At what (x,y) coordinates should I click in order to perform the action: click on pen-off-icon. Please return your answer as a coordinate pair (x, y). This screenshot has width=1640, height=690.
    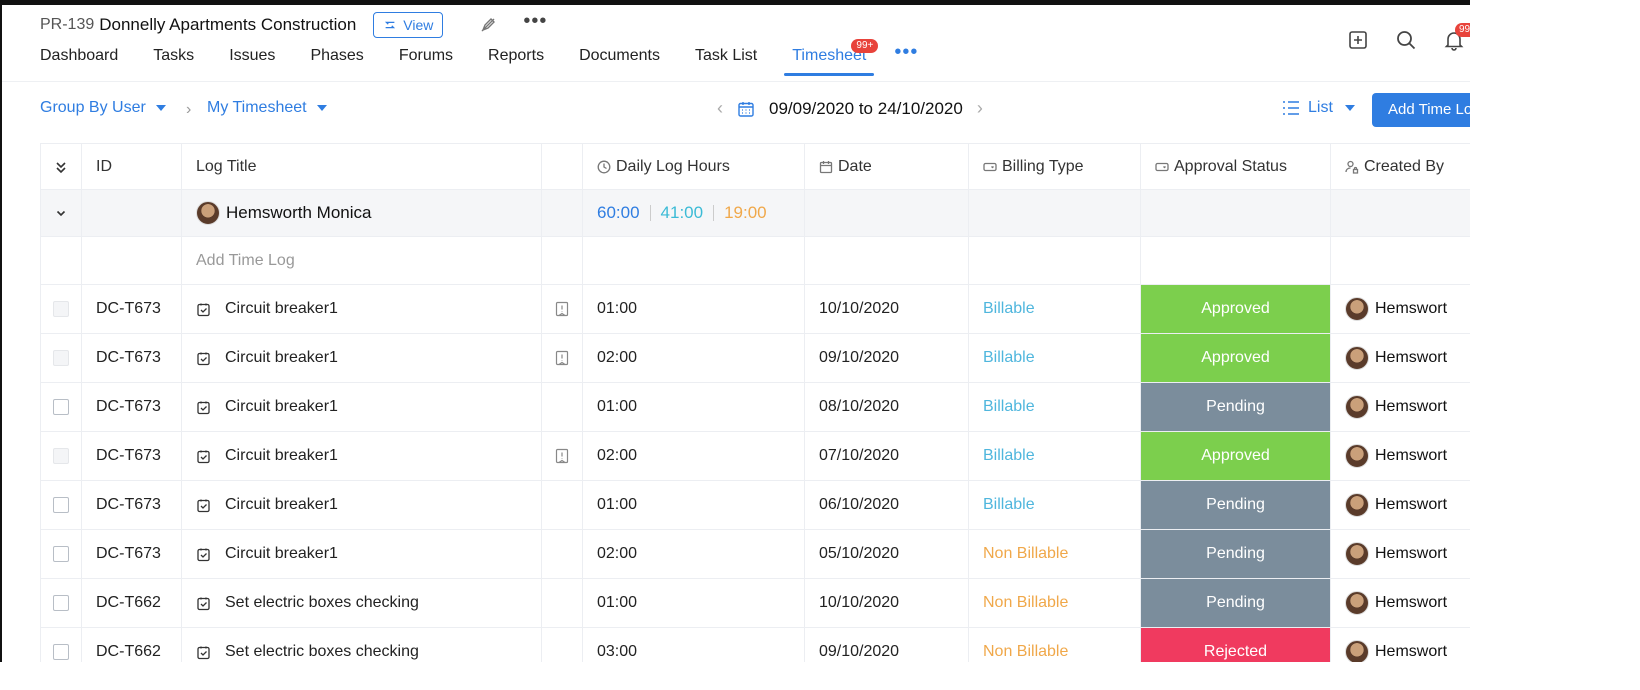
    Looking at the image, I should click on (488, 25).